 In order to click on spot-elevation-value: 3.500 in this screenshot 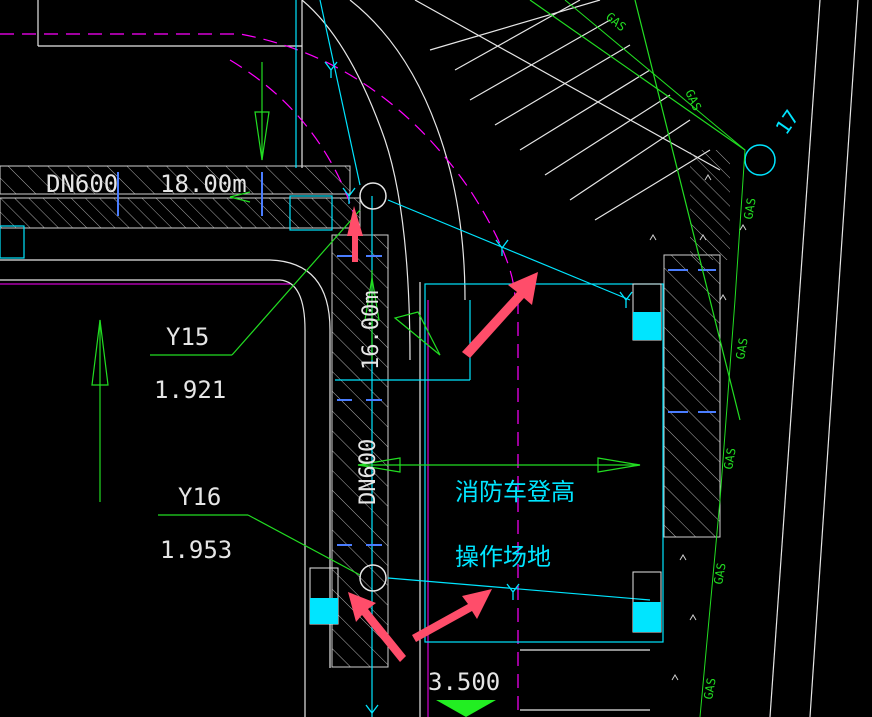, I will do `click(464, 682)`.